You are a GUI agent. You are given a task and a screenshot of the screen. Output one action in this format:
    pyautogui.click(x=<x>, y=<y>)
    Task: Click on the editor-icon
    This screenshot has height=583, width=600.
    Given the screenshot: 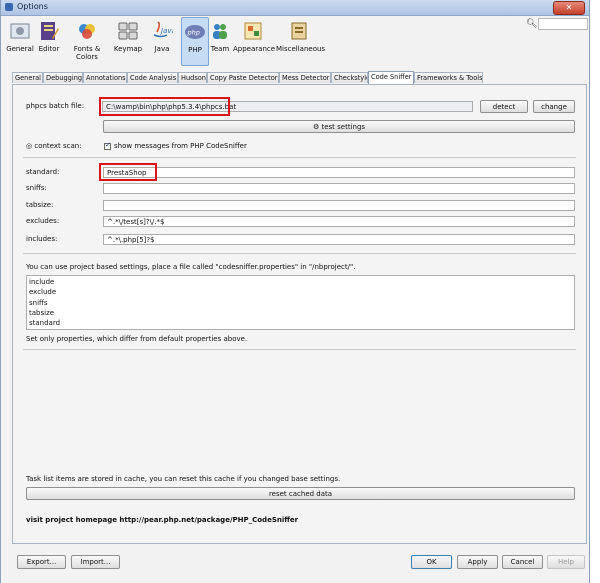 What is the action you would take?
    pyautogui.click(x=50, y=31)
    